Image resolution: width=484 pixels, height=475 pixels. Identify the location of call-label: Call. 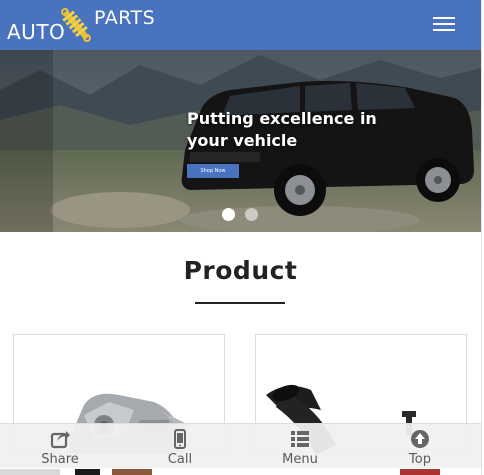
(180, 459).